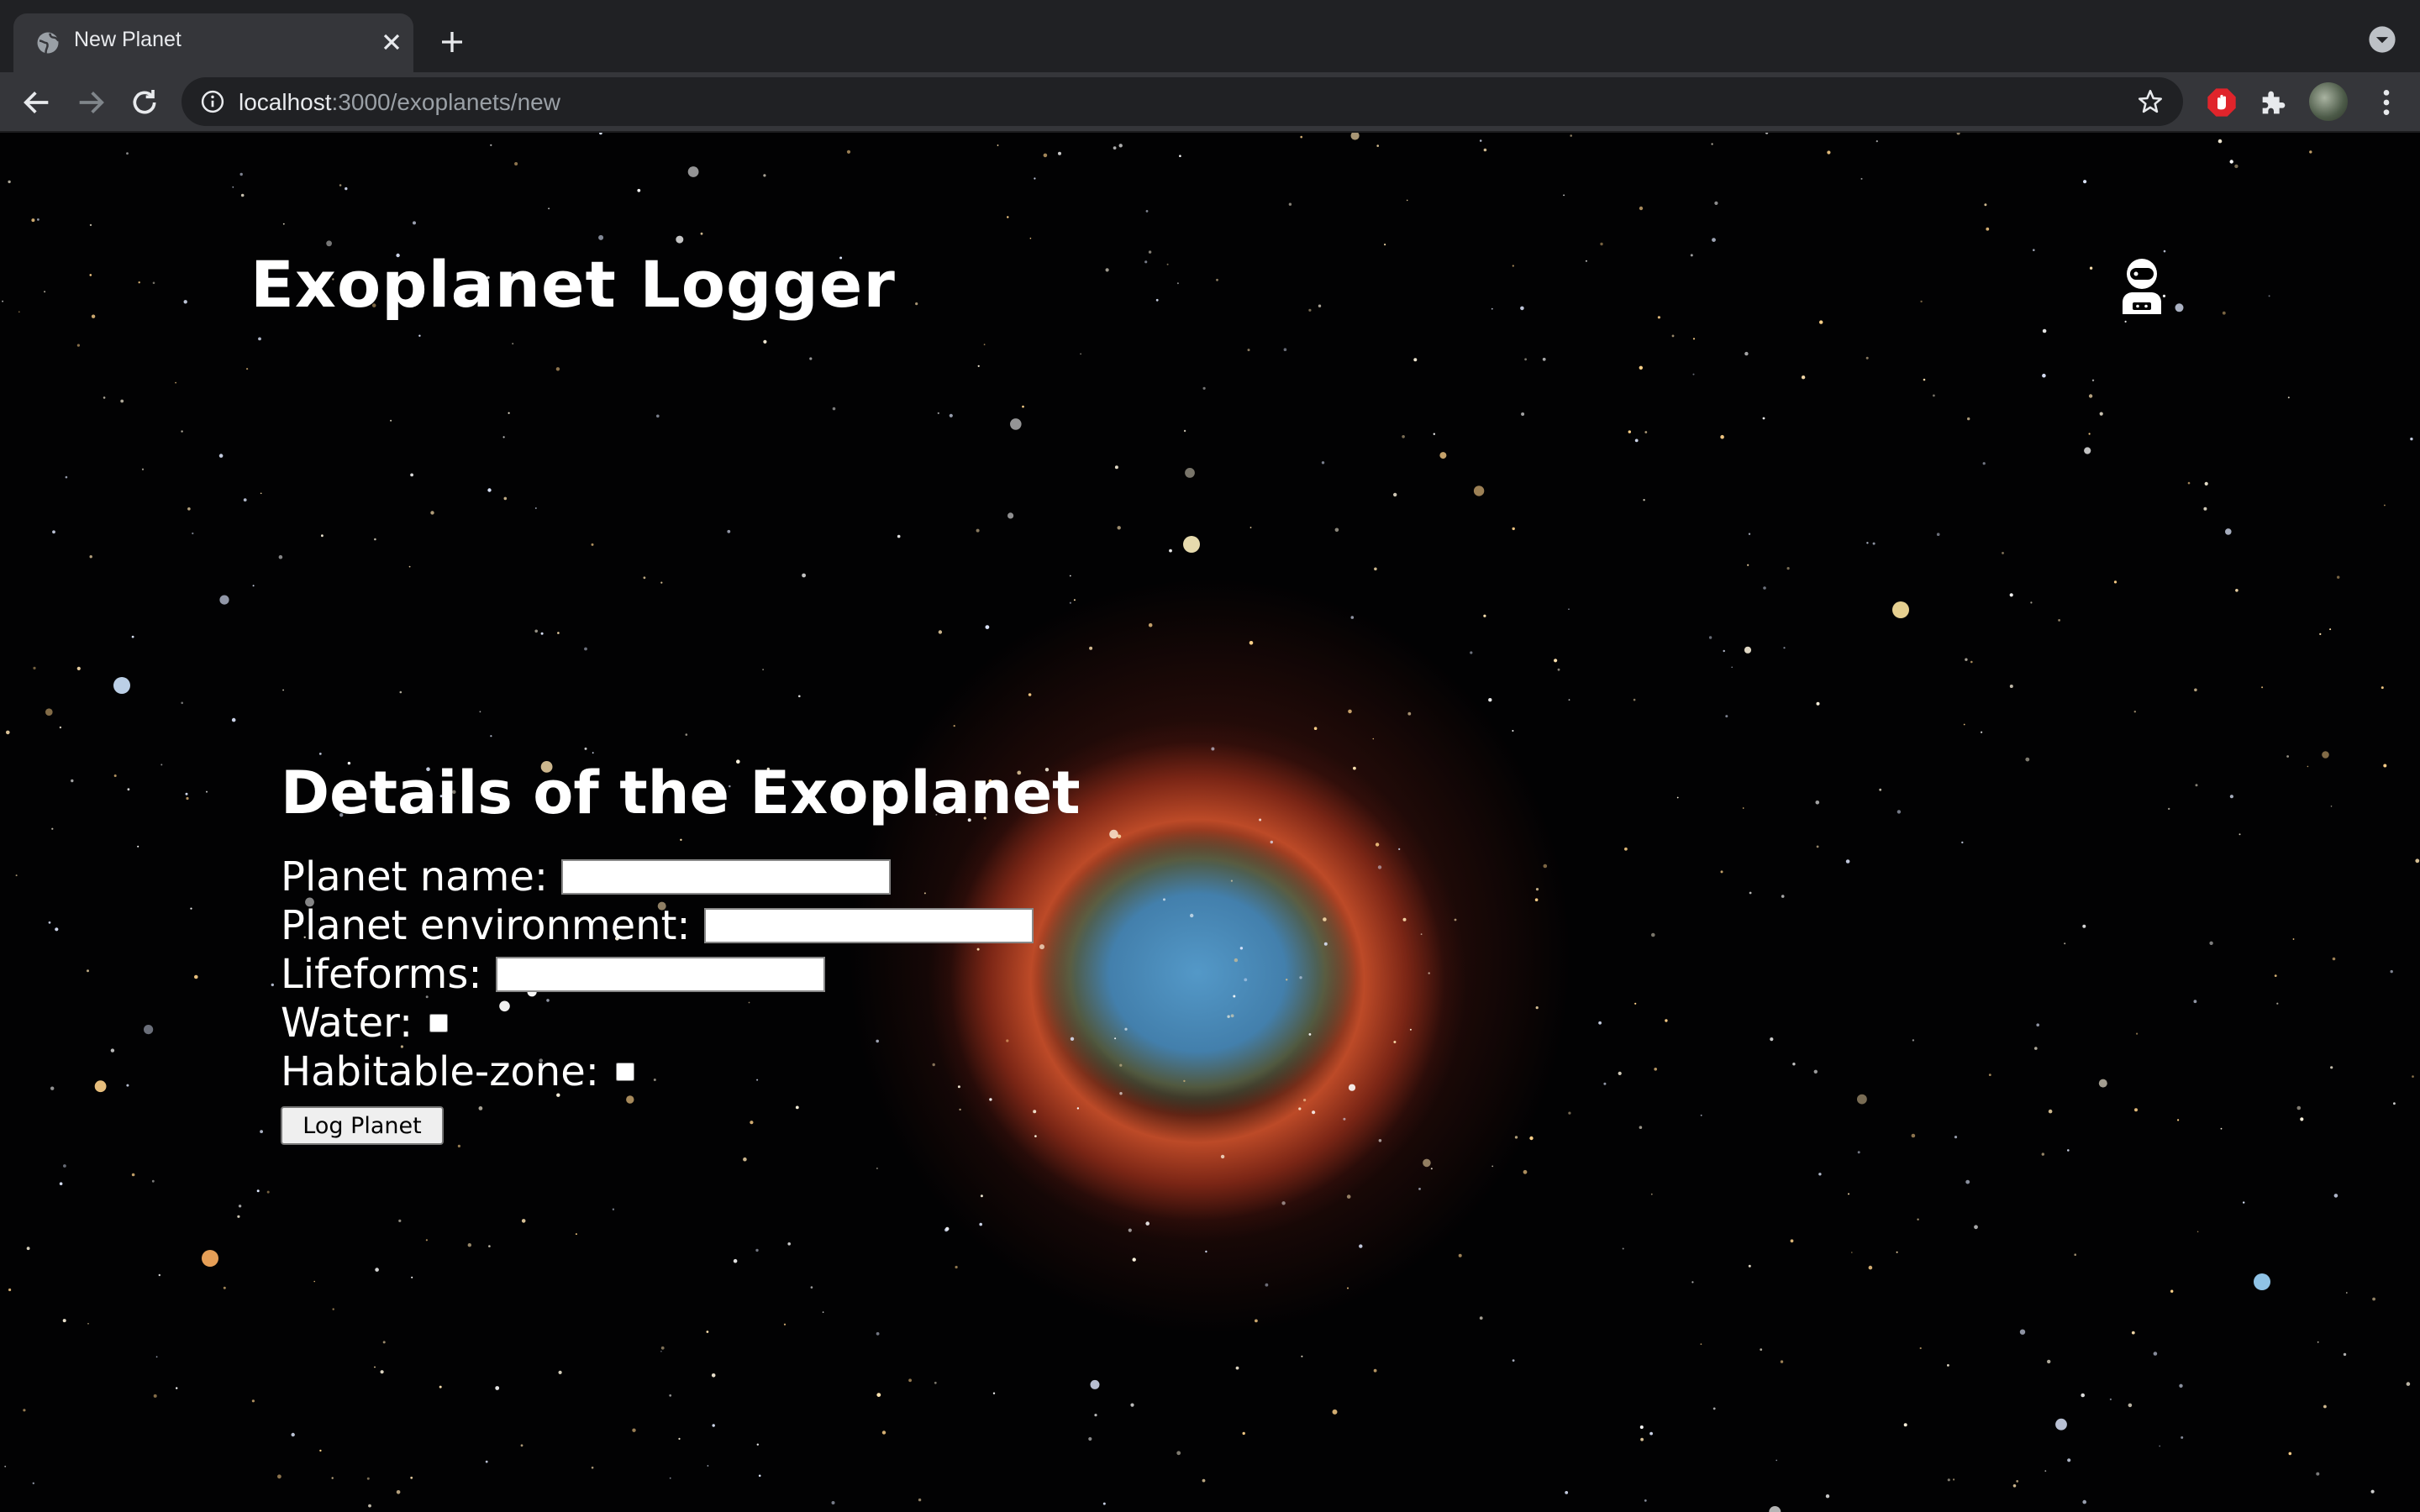  What do you see at coordinates (212, 101) in the screenshot?
I see `info-icon` at bounding box center [212, 101].